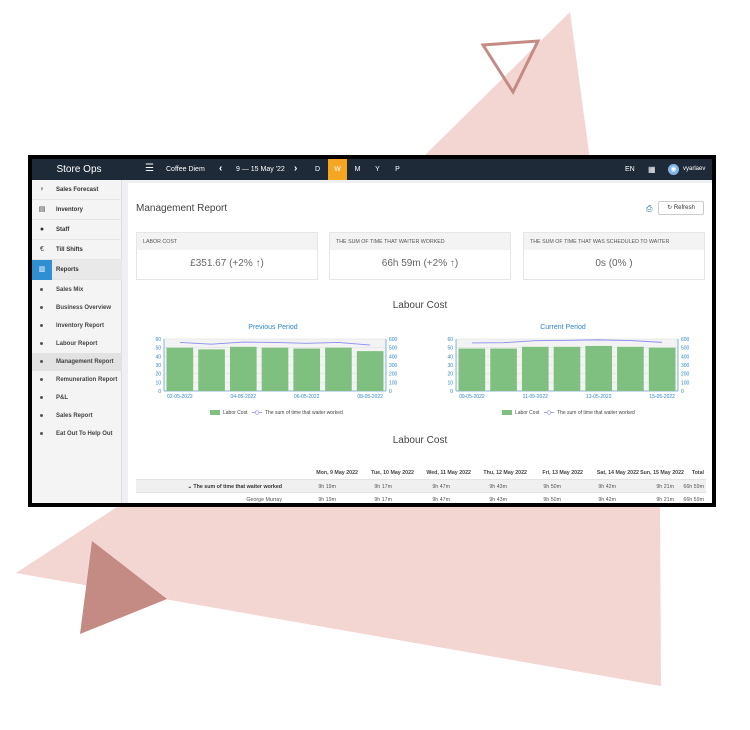  What do you see at coordinates (307, 397) in the screenshot?
I see `x-tick-label: 06-05-2022` at bounding box center [307, 397].